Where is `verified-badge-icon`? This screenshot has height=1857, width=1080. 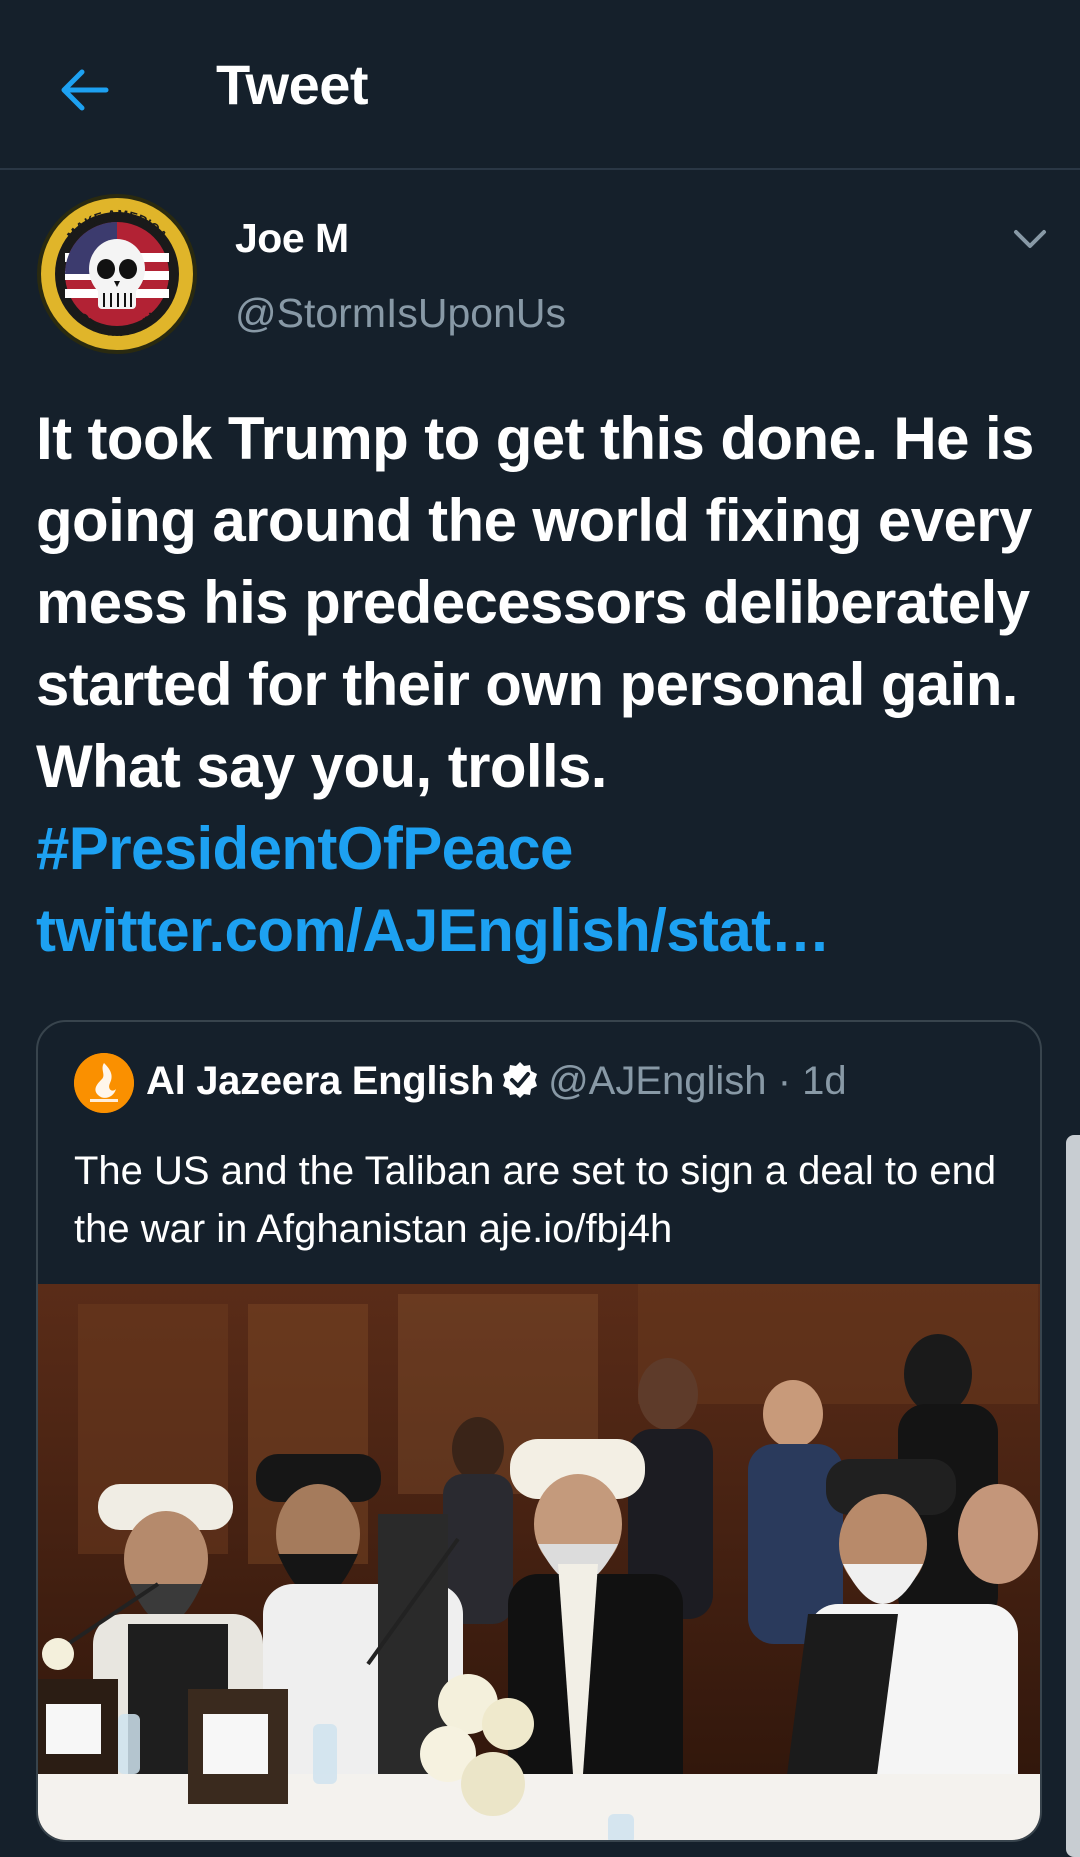 verified-badge-icon is located at coordinates (520, 1080).